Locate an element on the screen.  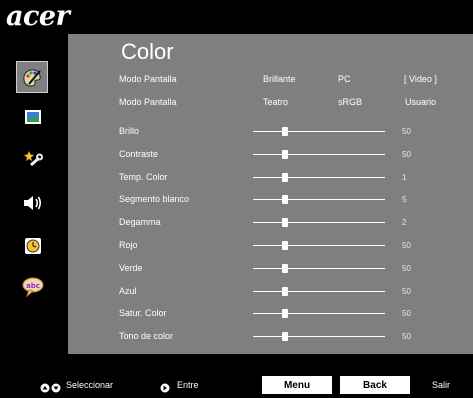
slider-value: 1 is located at coordinates (404, 177).